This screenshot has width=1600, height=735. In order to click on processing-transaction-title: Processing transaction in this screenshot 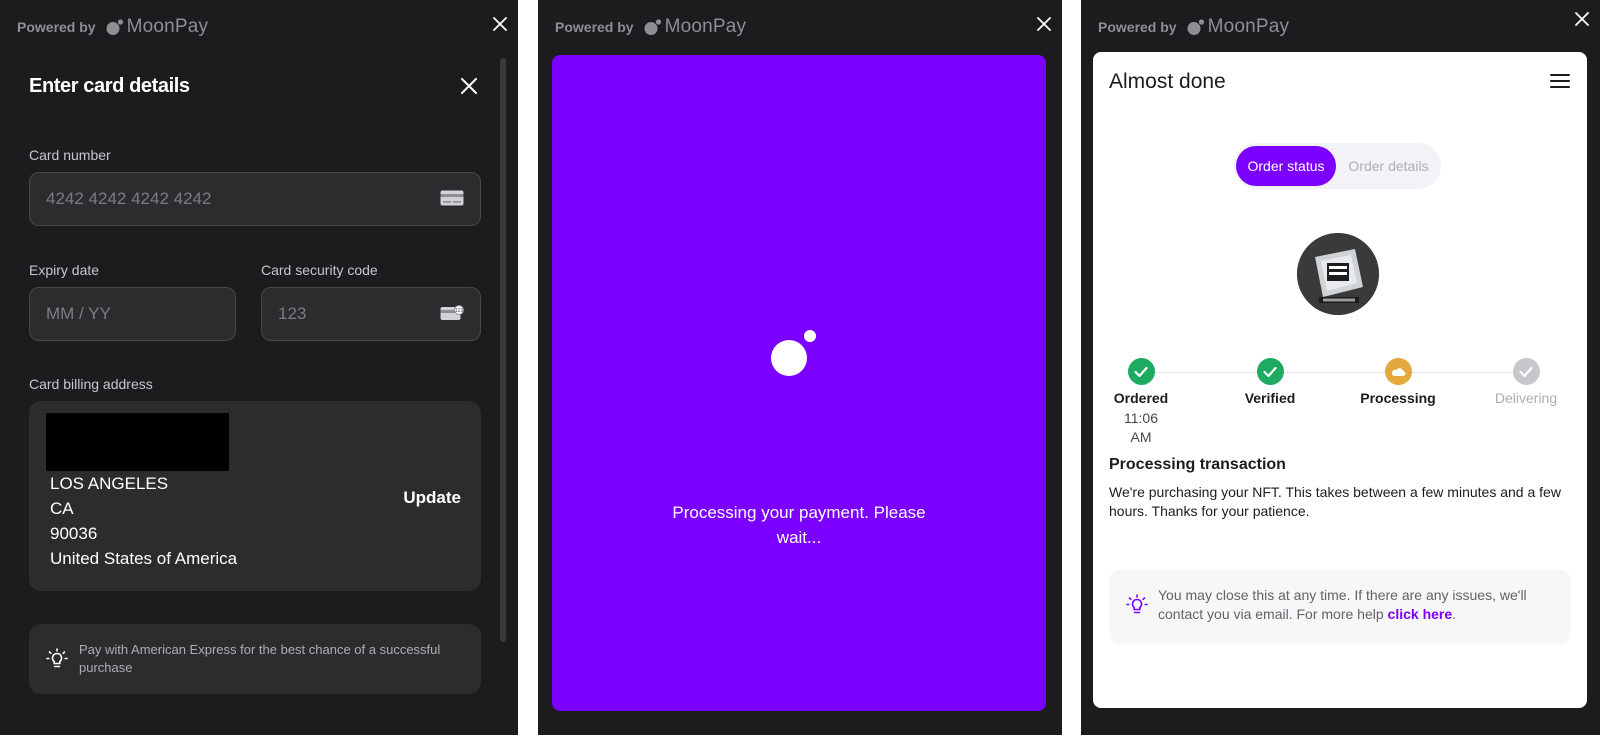, I will do `click(1197, 464)`.